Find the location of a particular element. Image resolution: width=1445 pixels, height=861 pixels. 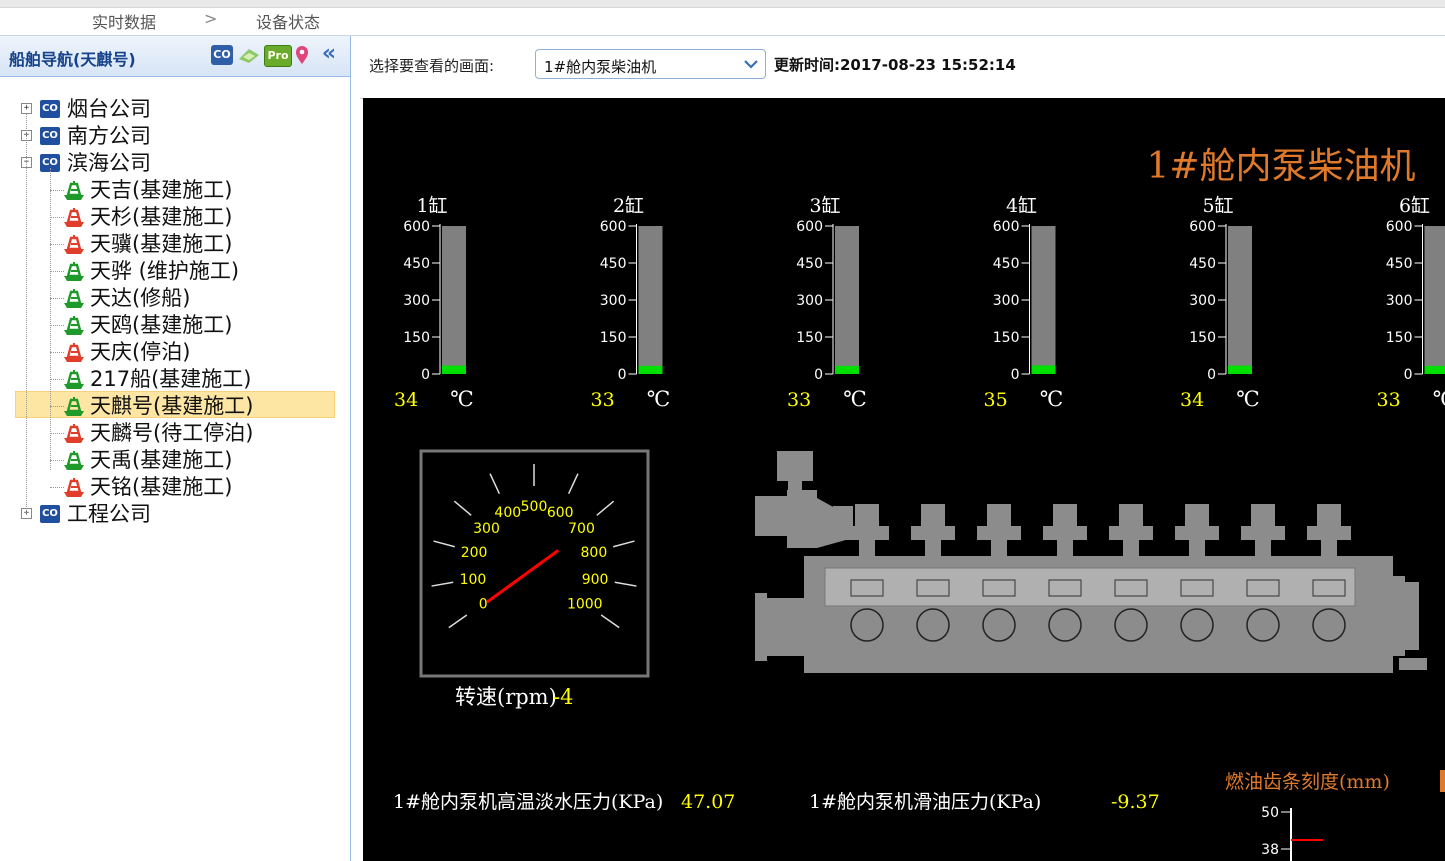

cylinder-gauge: 5缸 600 450 300 150 034 ℃ is located at coordinates (1220, 303).